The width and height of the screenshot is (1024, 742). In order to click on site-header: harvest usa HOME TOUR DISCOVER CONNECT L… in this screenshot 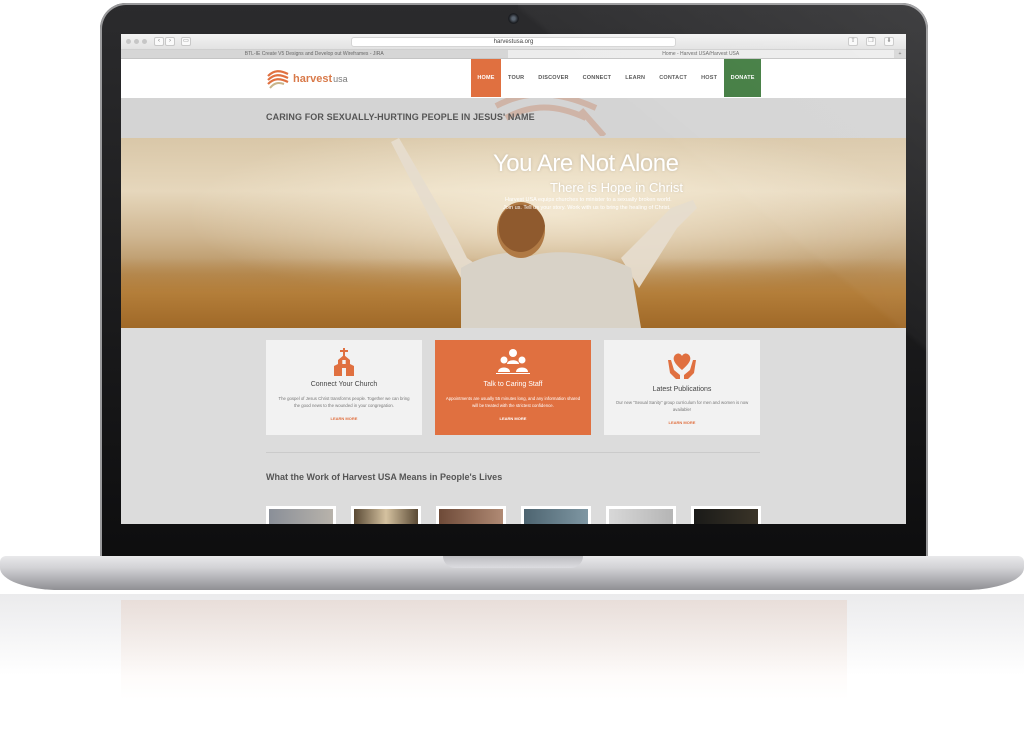, I will do `click(513, 78)`.